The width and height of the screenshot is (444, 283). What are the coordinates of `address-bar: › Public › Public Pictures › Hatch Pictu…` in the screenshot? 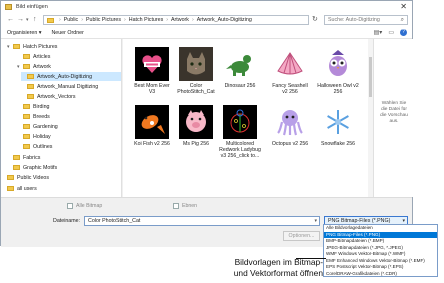 It's located at (176, 20).